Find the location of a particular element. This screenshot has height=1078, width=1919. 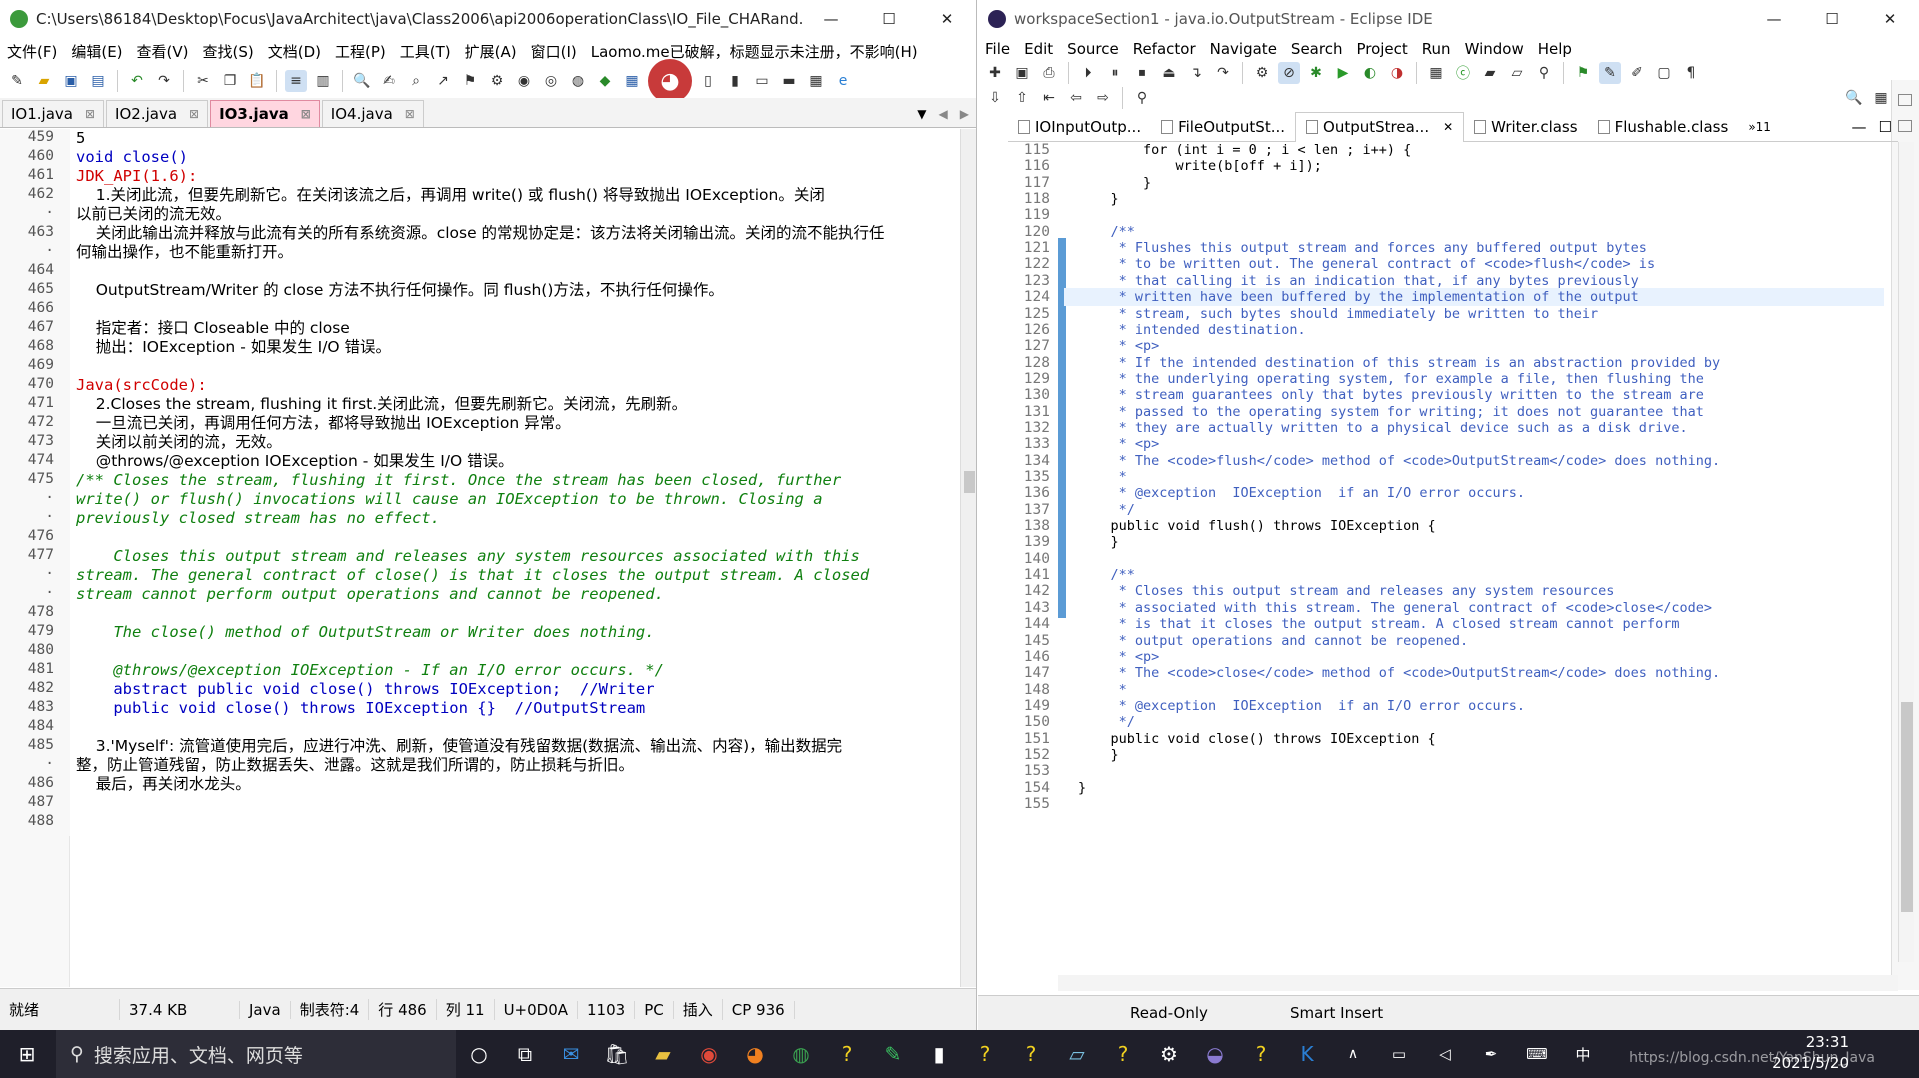

pin-editor-icon: ⚲ is located at coordinates (1142, 98).